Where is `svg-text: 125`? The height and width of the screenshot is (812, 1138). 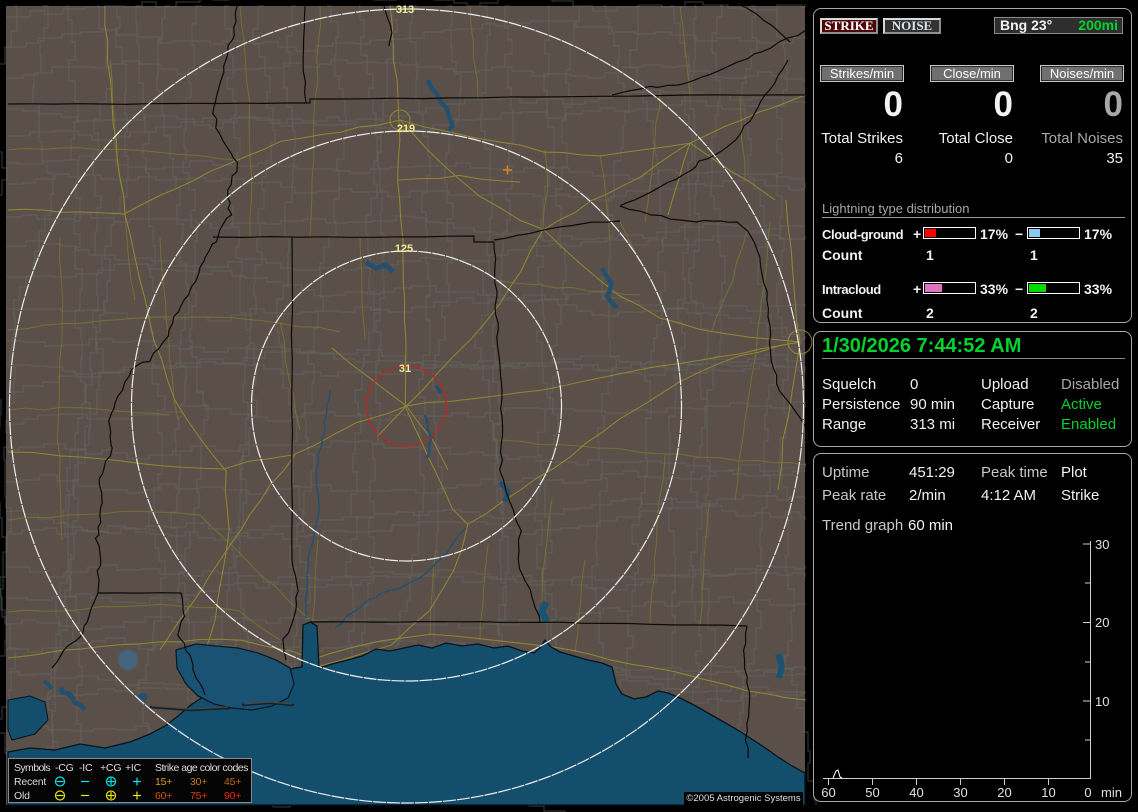 svg-text: 125 is located at coordinates (404, 249).